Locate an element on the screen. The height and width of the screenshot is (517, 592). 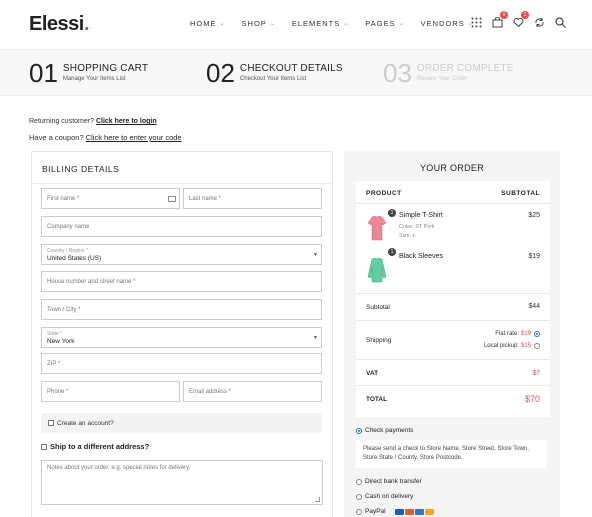
returning-customer-notice: Returning customer? Click here to login is located at coordinates (93, 121).